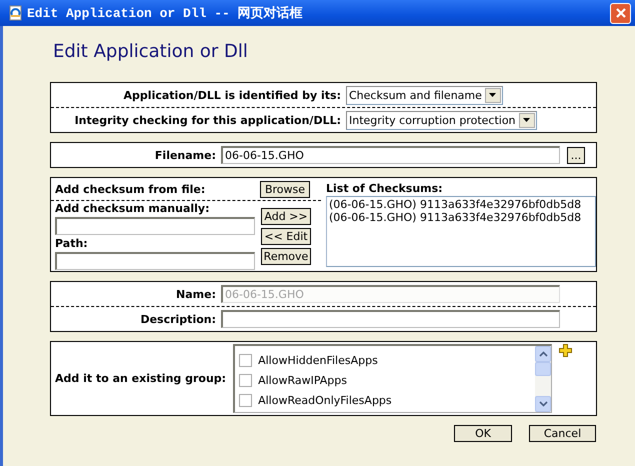  What do you see at coordinates (232, 95) in the screenshot?
I see `field-label: Application/DLL is identified by its:` at bounding box center [232, 95].